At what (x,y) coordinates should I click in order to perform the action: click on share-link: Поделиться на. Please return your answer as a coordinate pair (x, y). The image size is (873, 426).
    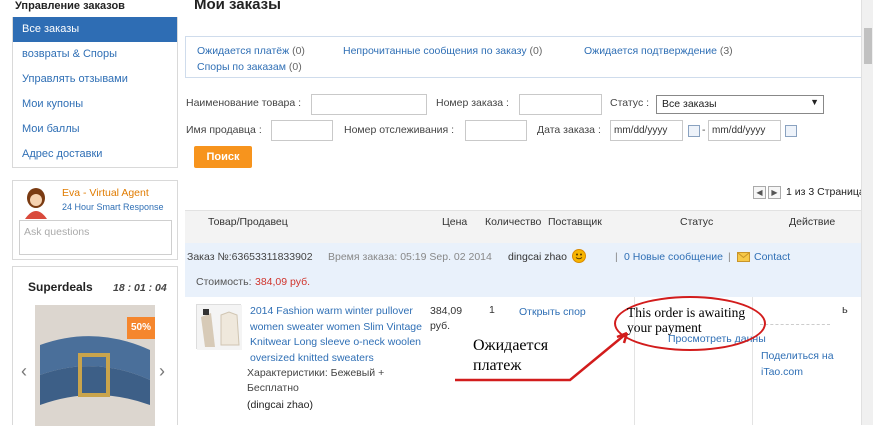
    Looking at the image, I should click on (797, 356).